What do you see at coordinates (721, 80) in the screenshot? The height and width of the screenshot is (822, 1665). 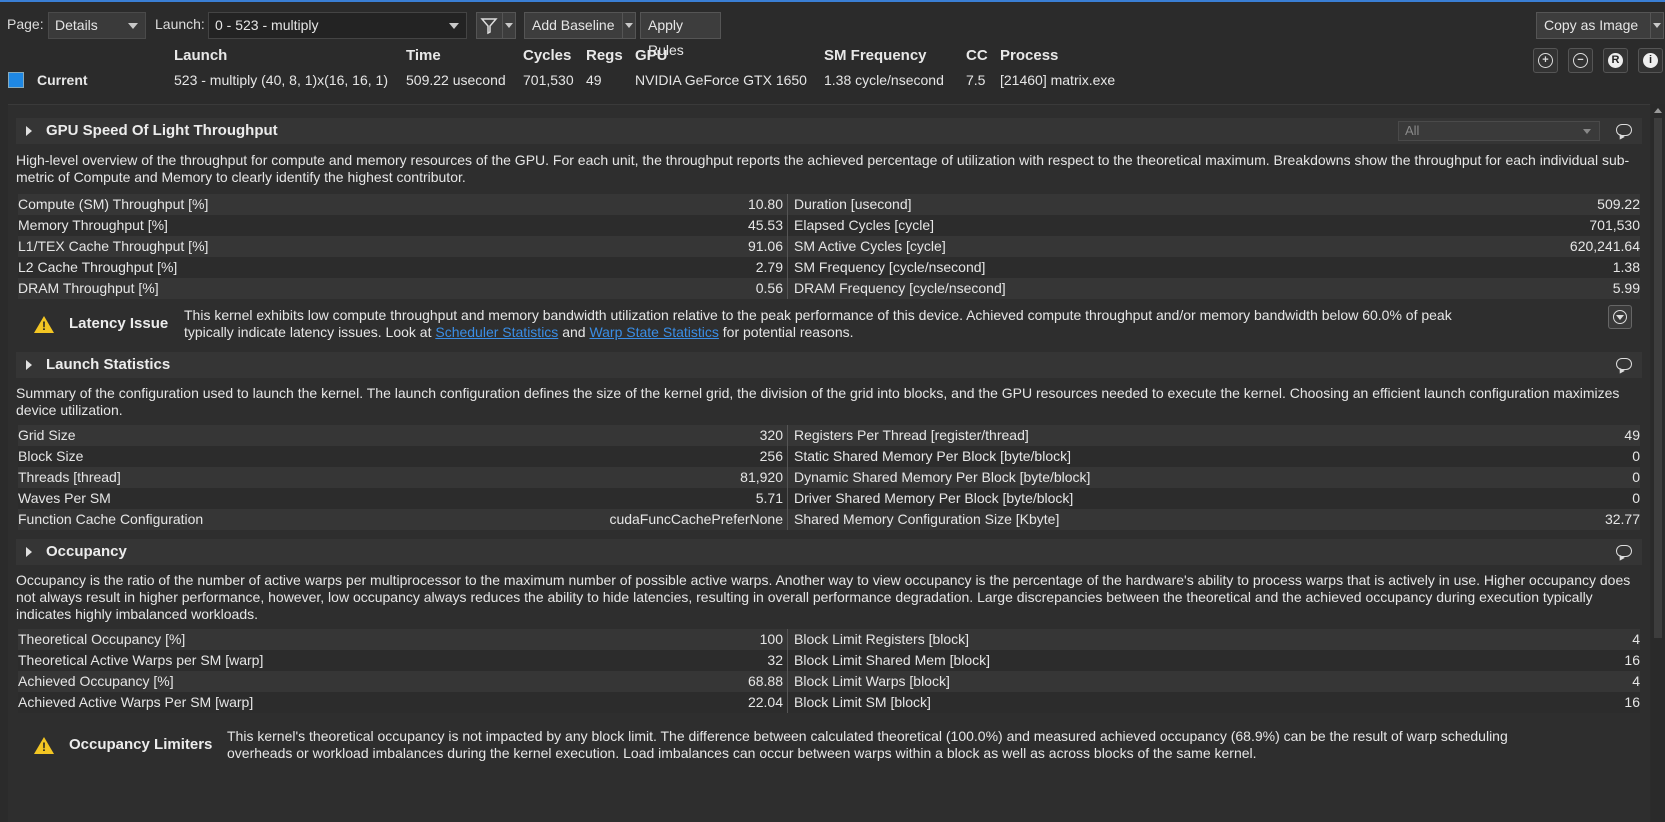 I see `current-gpu: NVIDIA GeForce GTX 1650` at bounding box center [721, 80].